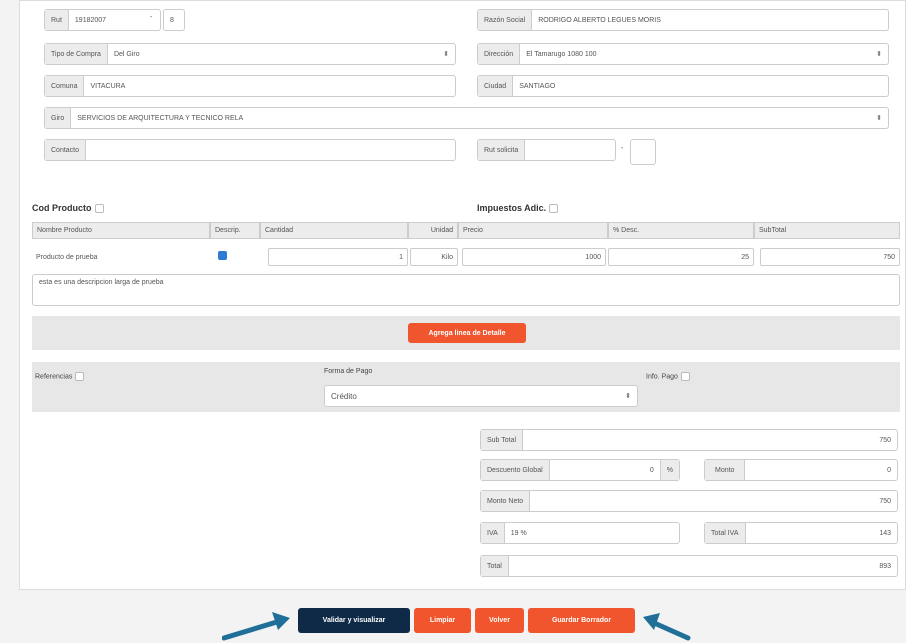 Image resolution: width=906 pixels, height=643 pixels. I want to click on comuna-label: Comuna, so click(65, 86).